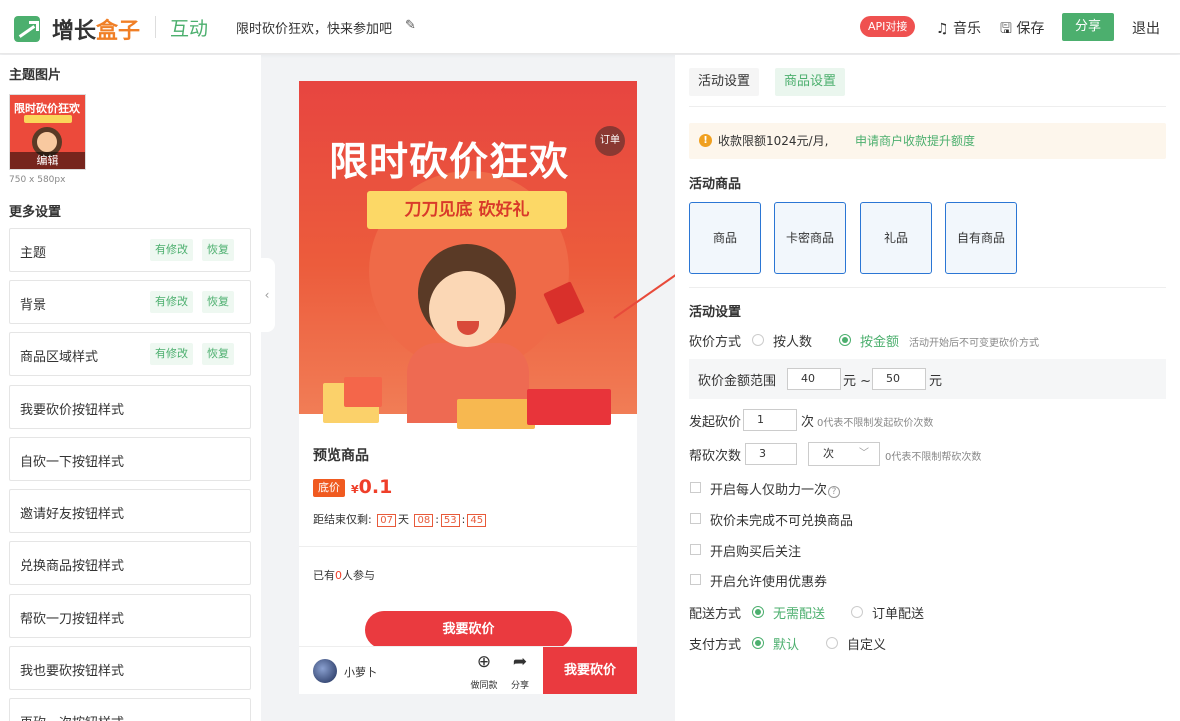 The image size is (1180, 721). What do you see at coordinates (737, 381) in the screenshot?
I see `cut-range-label: 砍价金额范围` at bounding box center [737, 381].